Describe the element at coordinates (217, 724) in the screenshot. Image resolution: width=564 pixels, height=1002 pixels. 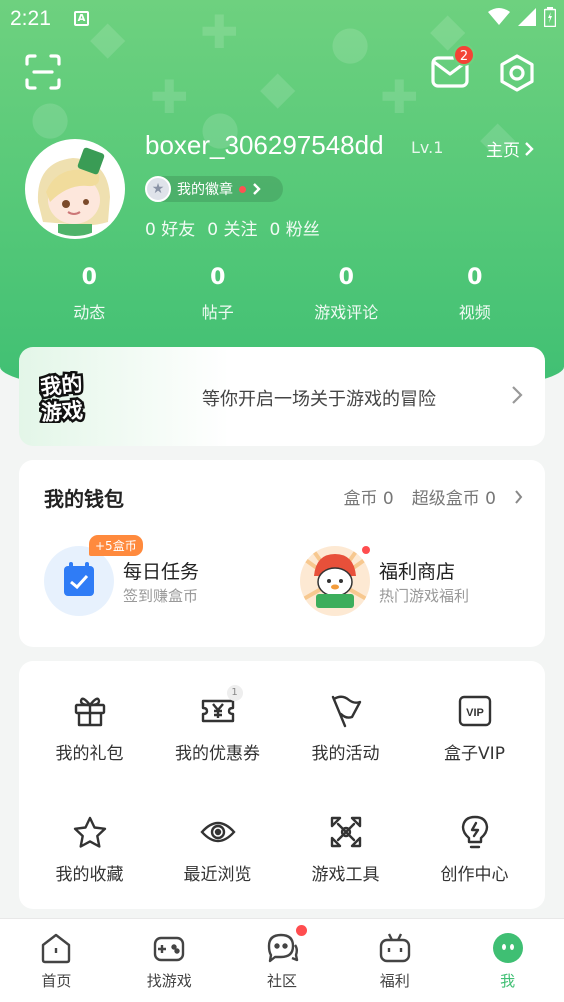
I see `grid-my-coupons: 1 我的优惠券` at that location.